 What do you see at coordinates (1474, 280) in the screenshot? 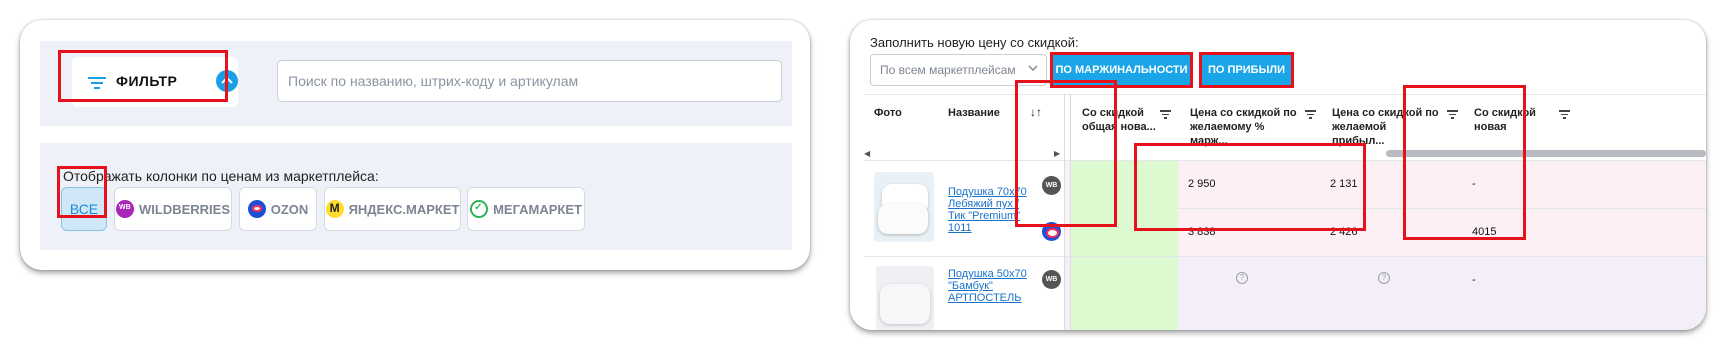
I see `discount-new-value: -` at bounding box center [1474, 280].